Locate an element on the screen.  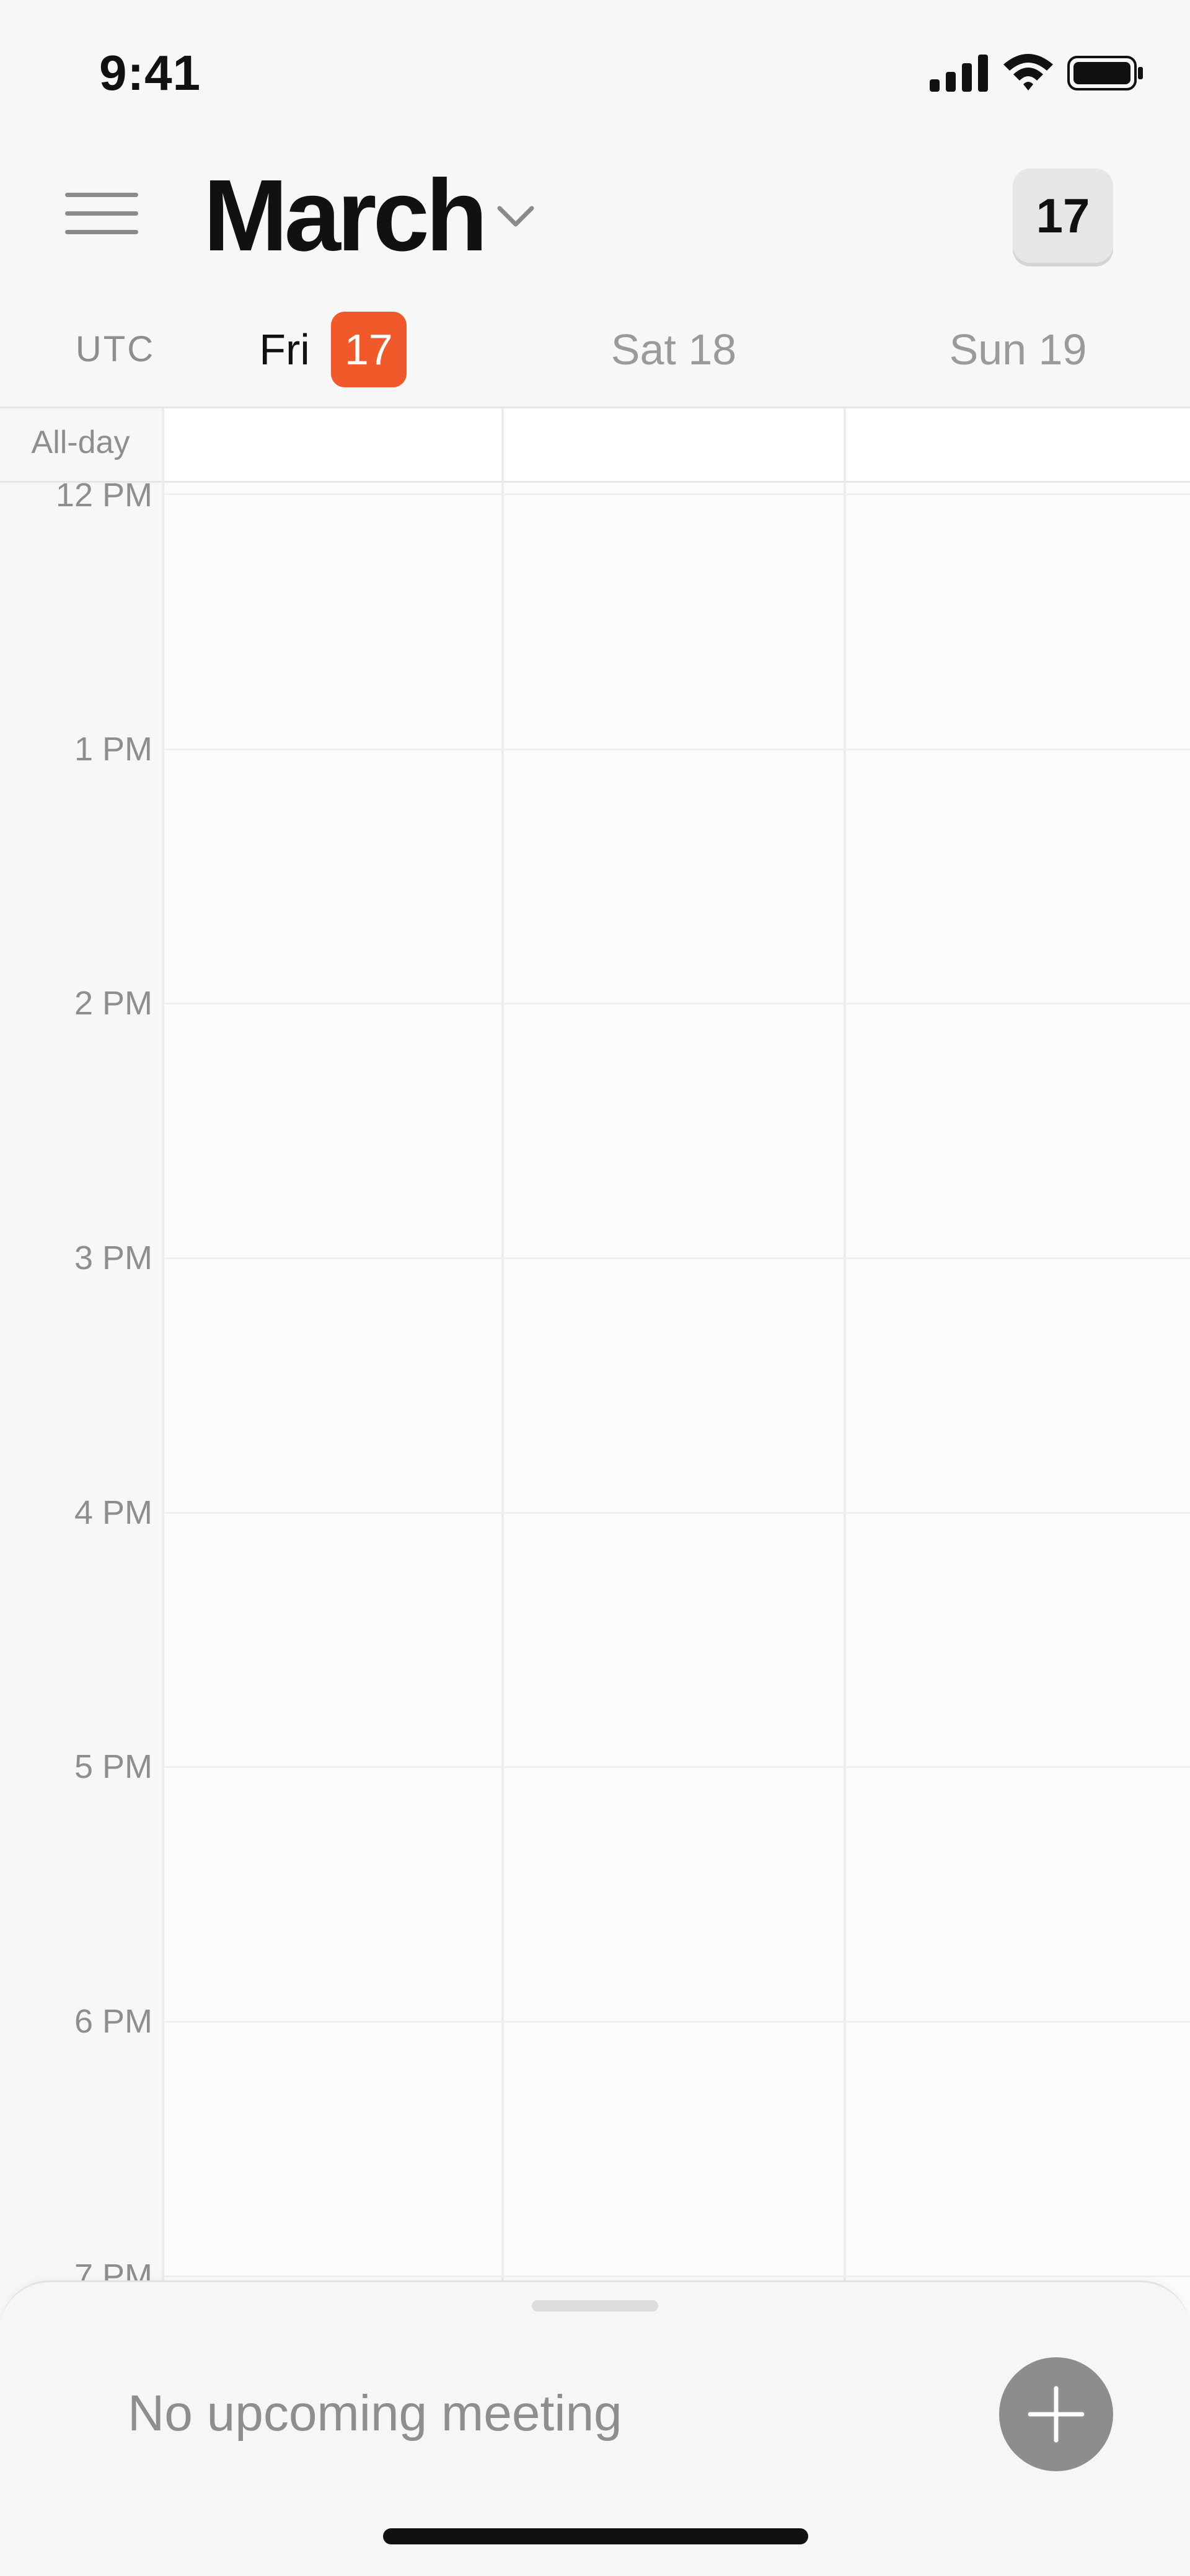
sheet-drag-handle is located at coordinates (595, 2305).